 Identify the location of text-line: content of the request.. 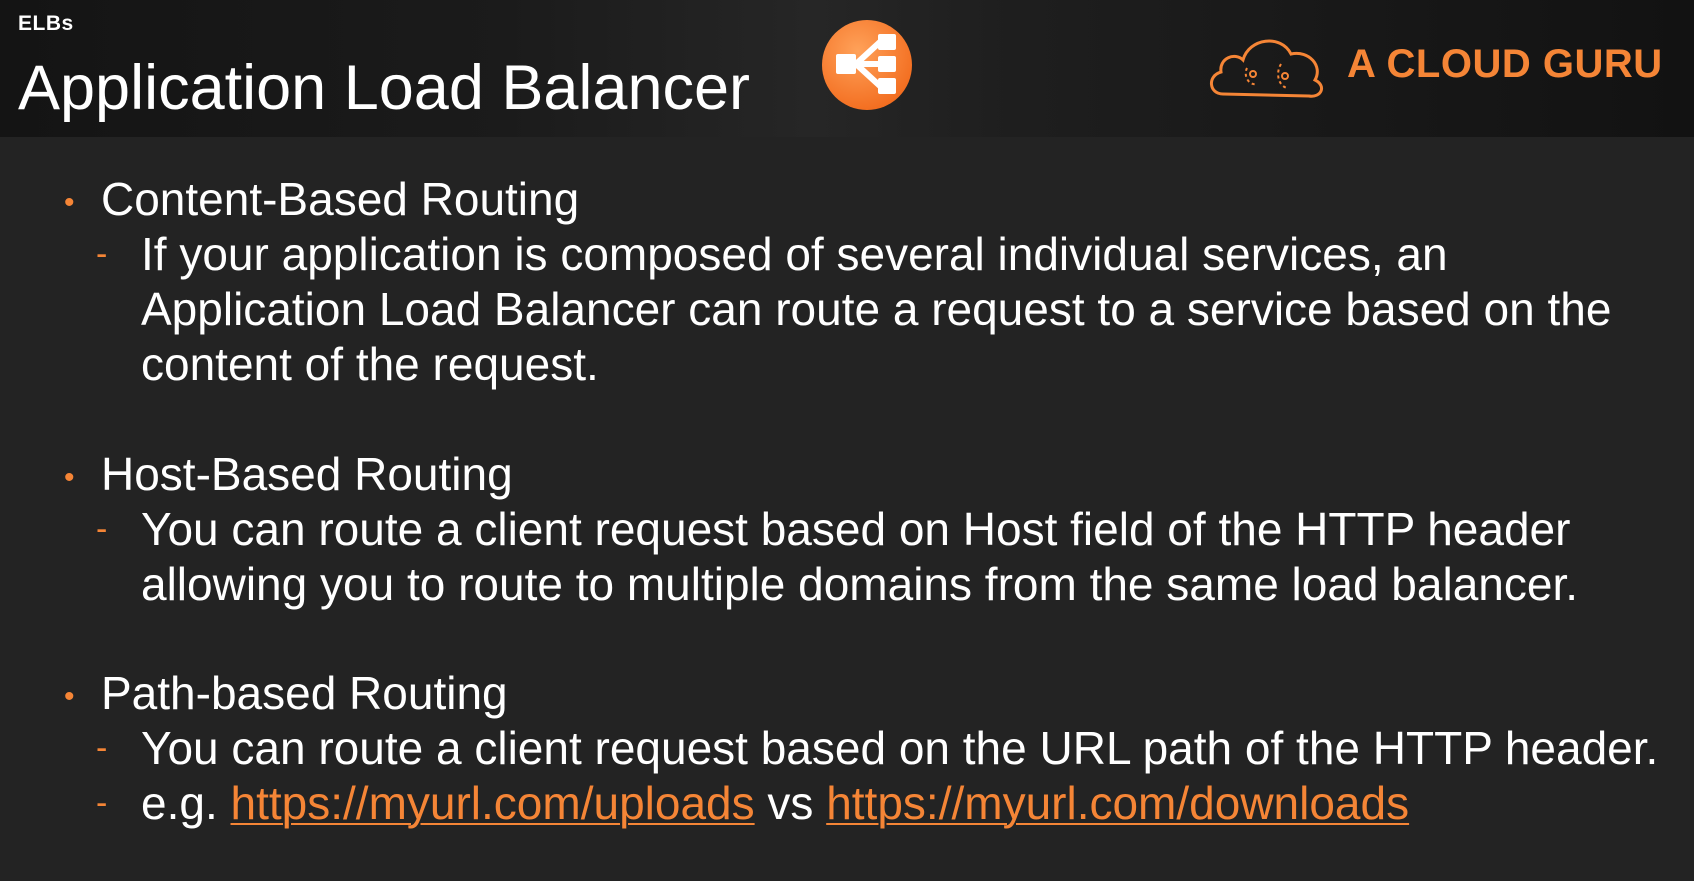
(370, 364).